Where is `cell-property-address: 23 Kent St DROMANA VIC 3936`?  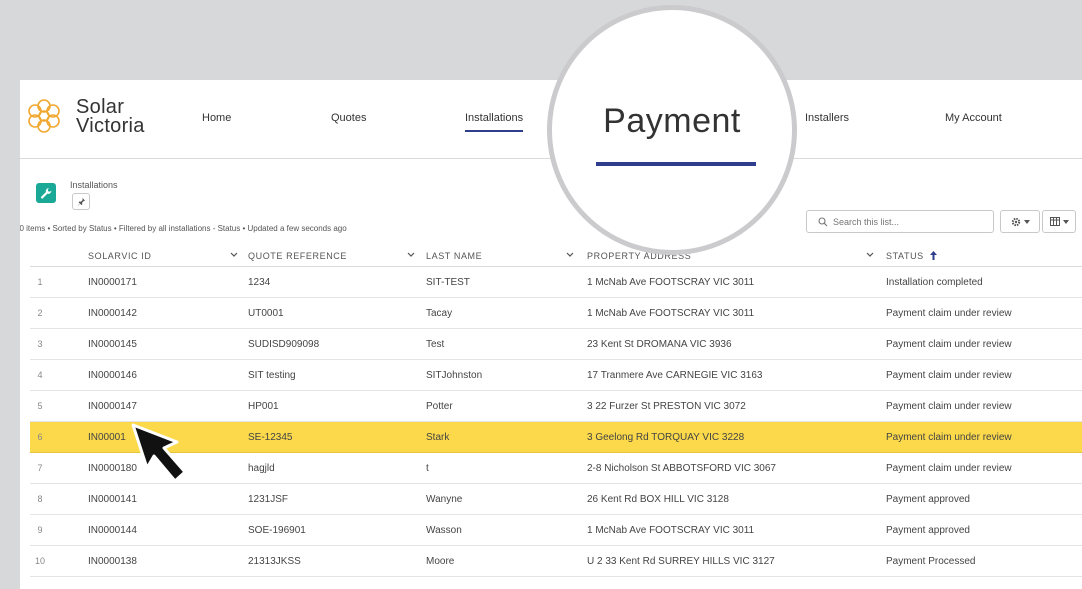 cell-property-address: 23 Kent St DROMANA VIC 3936 is located at coordinates (659, 344).